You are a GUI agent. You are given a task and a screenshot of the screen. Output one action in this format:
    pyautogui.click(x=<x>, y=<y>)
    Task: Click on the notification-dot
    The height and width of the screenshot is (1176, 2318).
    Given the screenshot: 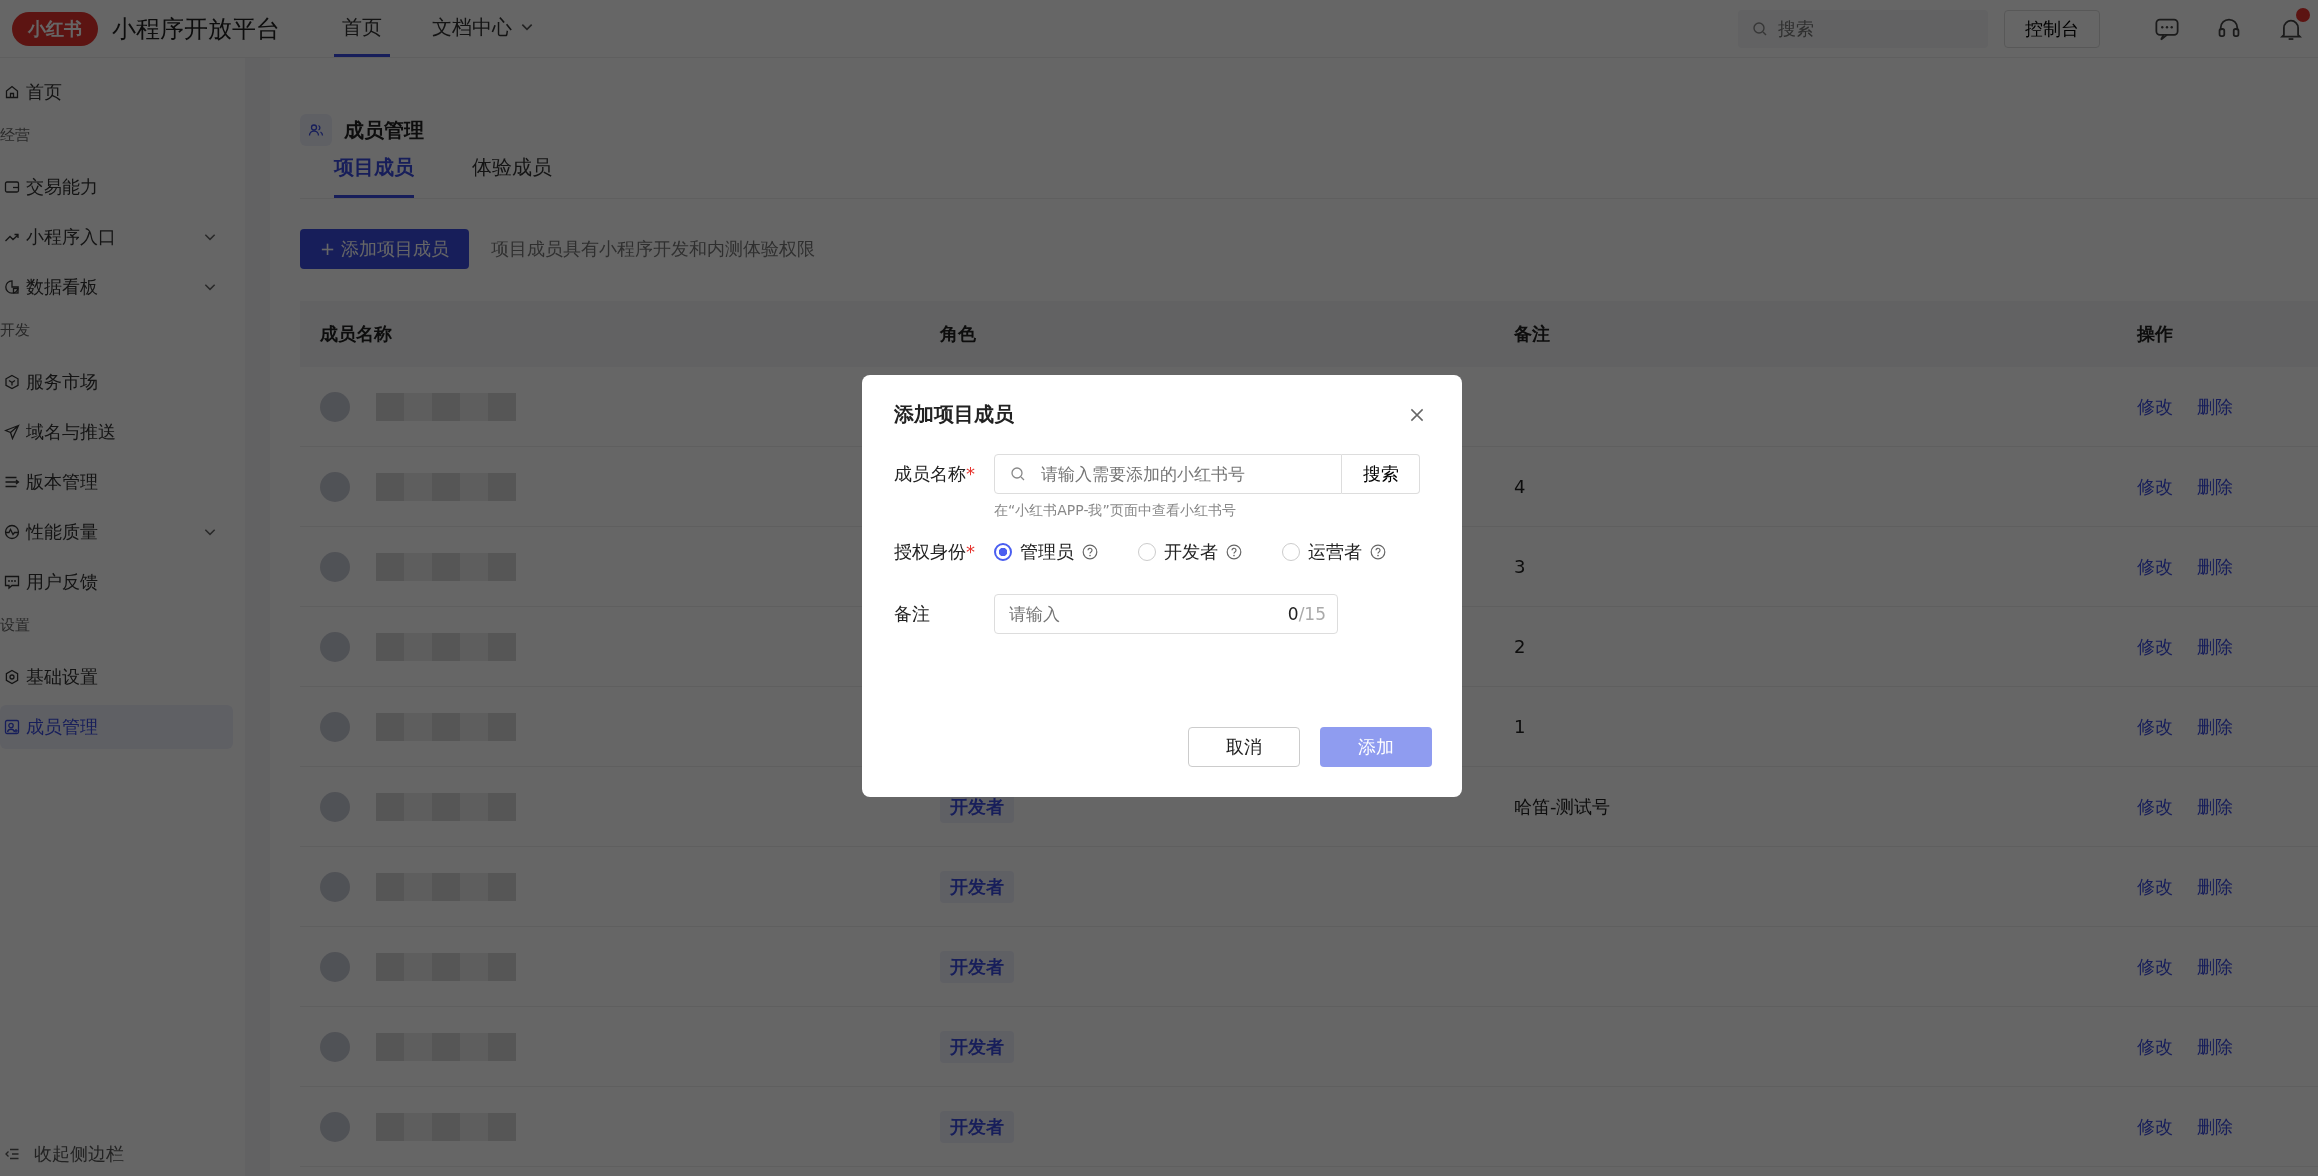 What is the action you would take?
    pyautogui.click(x=2303, y=14)
    